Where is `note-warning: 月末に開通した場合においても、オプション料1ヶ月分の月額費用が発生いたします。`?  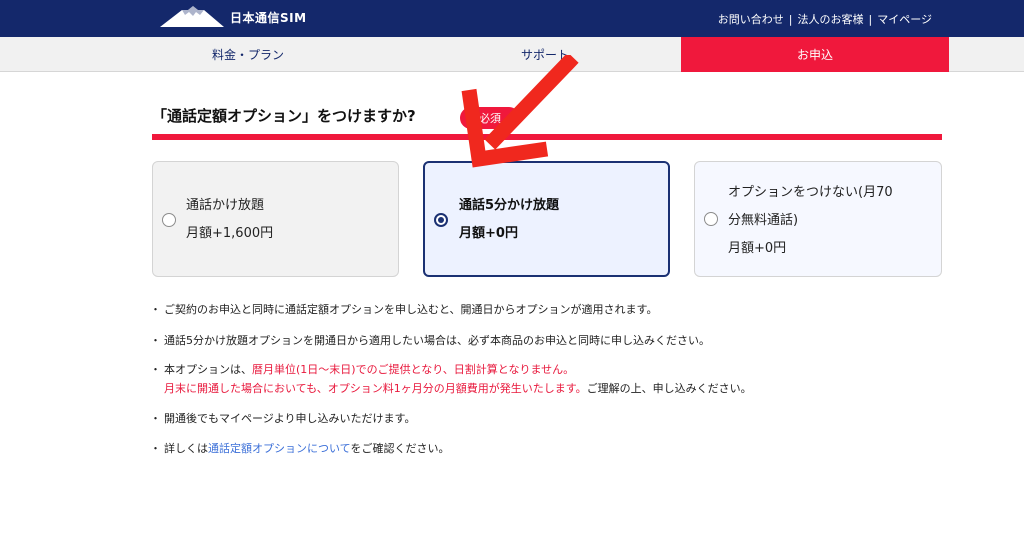 note-warning: 月末に開通した場合においても、オプション料1ヶ月分の月額費用が発生いたします。 is located at coordinates (375, 388).